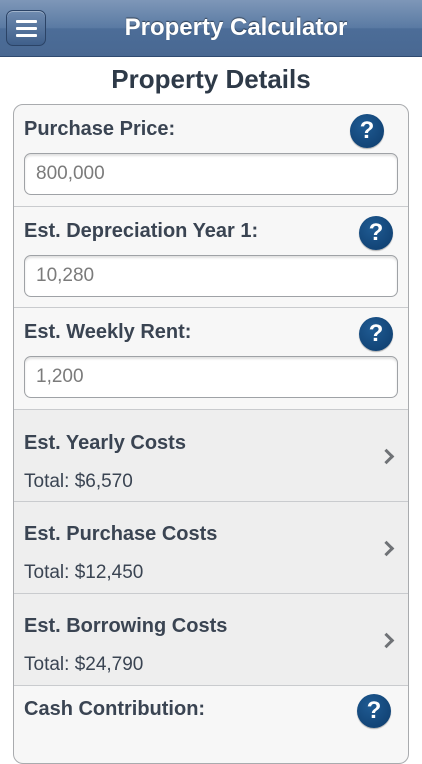  I want to click on weekly-rent-input: 1,200, so click(211, 377).